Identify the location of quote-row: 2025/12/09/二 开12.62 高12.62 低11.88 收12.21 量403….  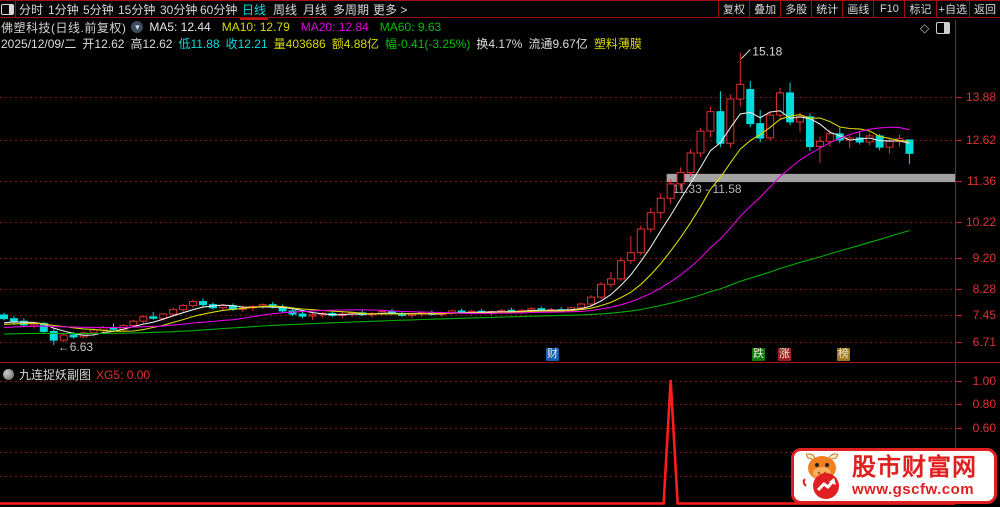
(324, 43).